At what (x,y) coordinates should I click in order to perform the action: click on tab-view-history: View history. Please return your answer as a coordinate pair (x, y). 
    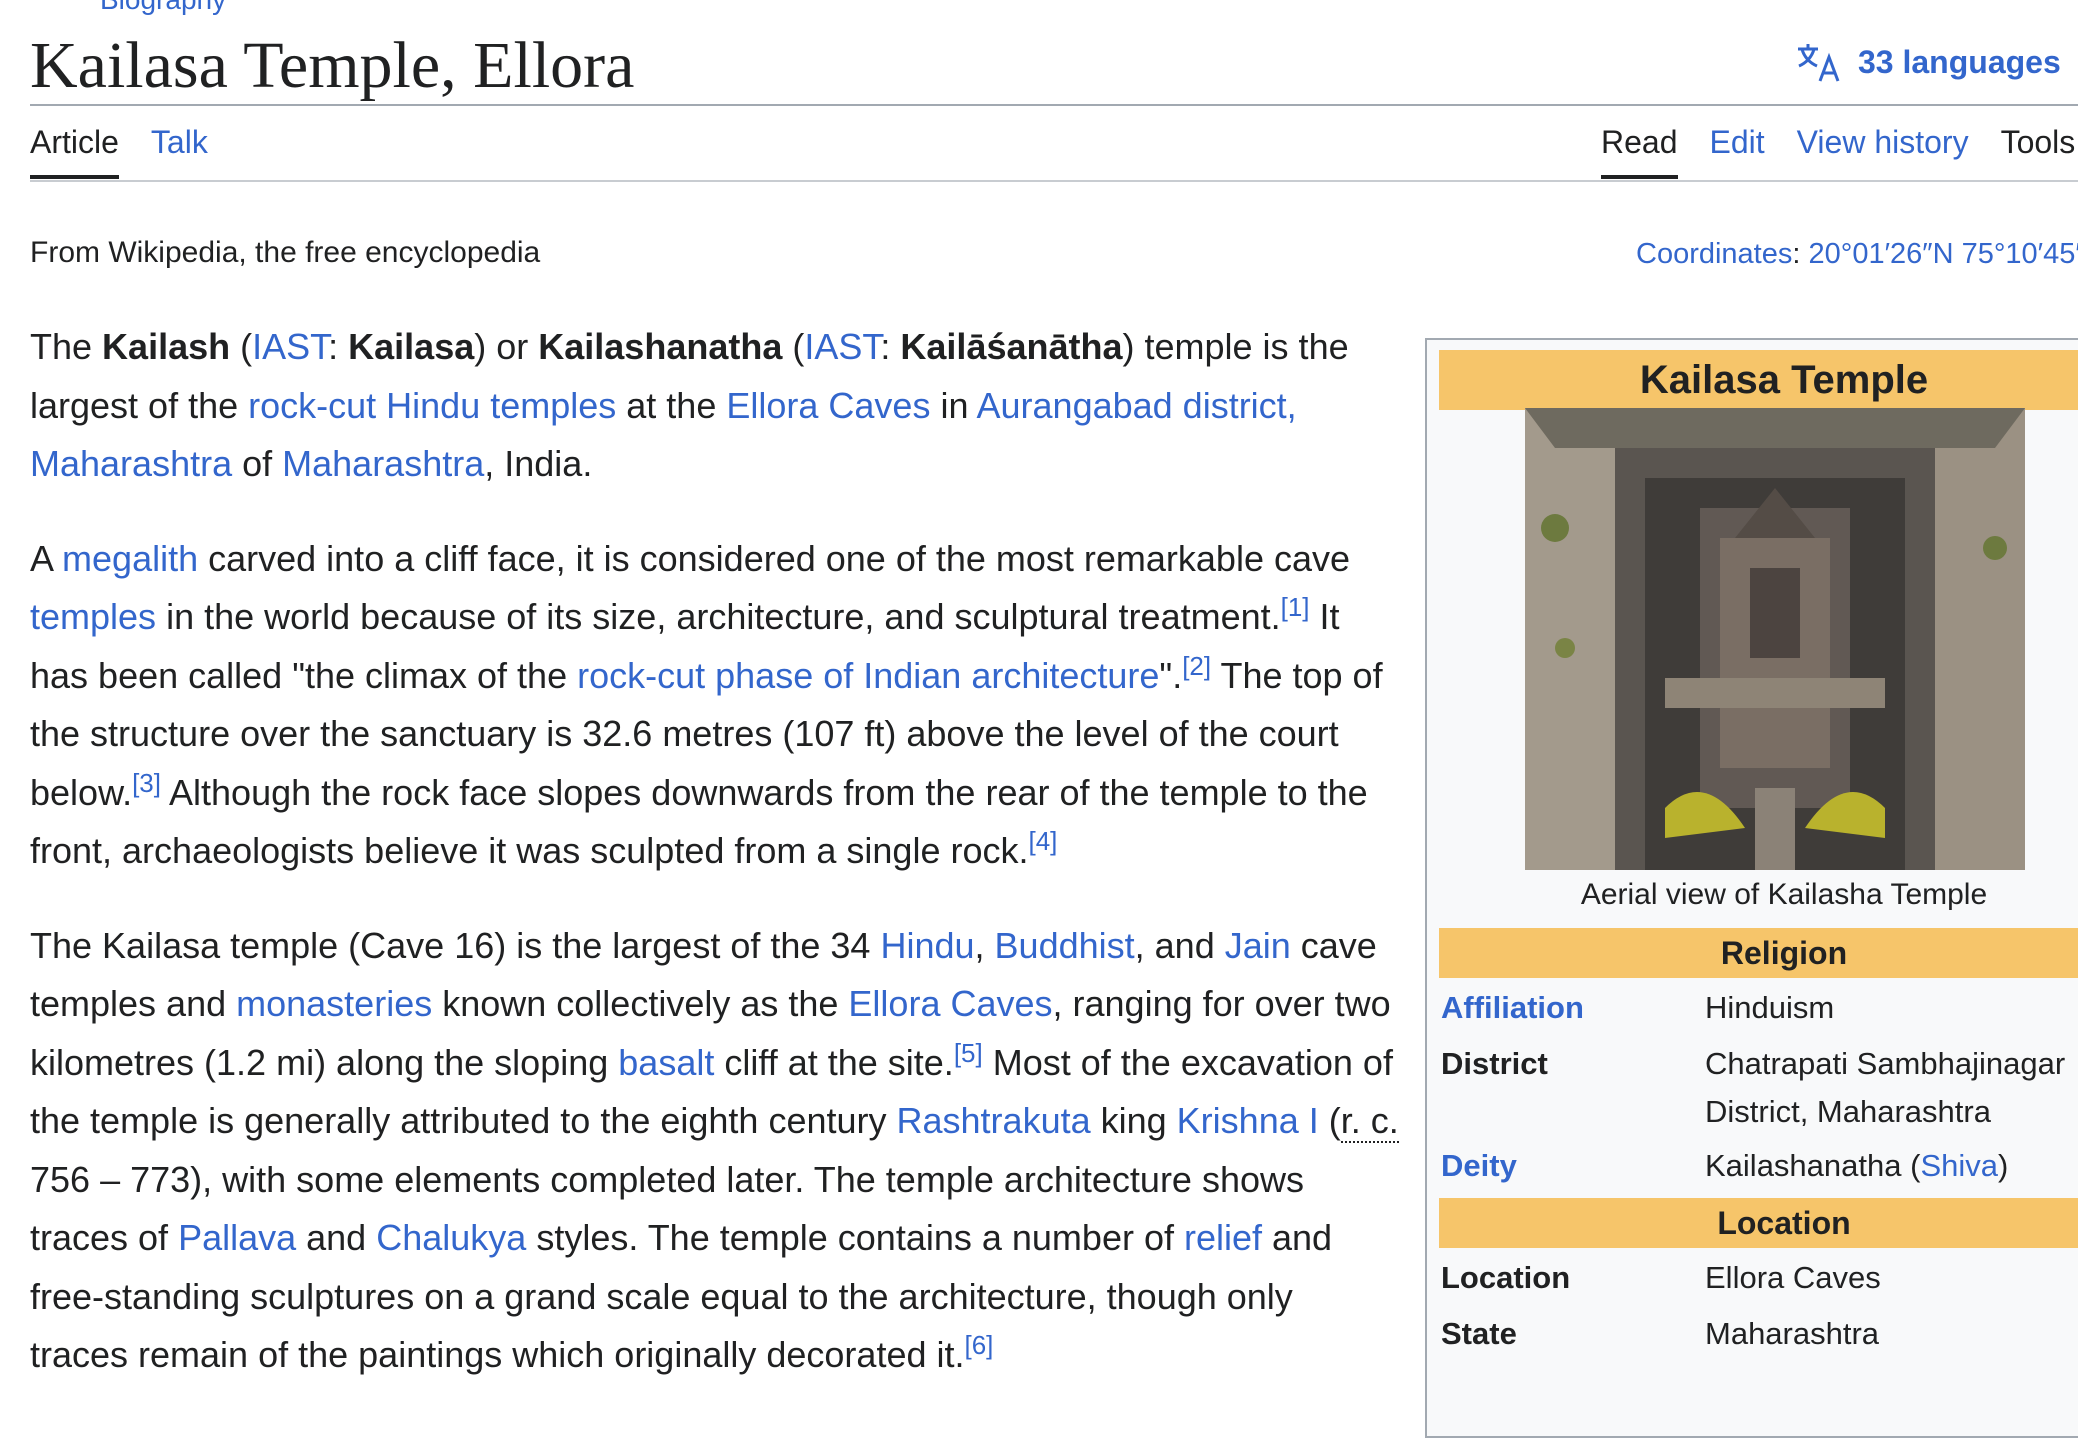
    Looking at the image, I should click on (1883, 151).